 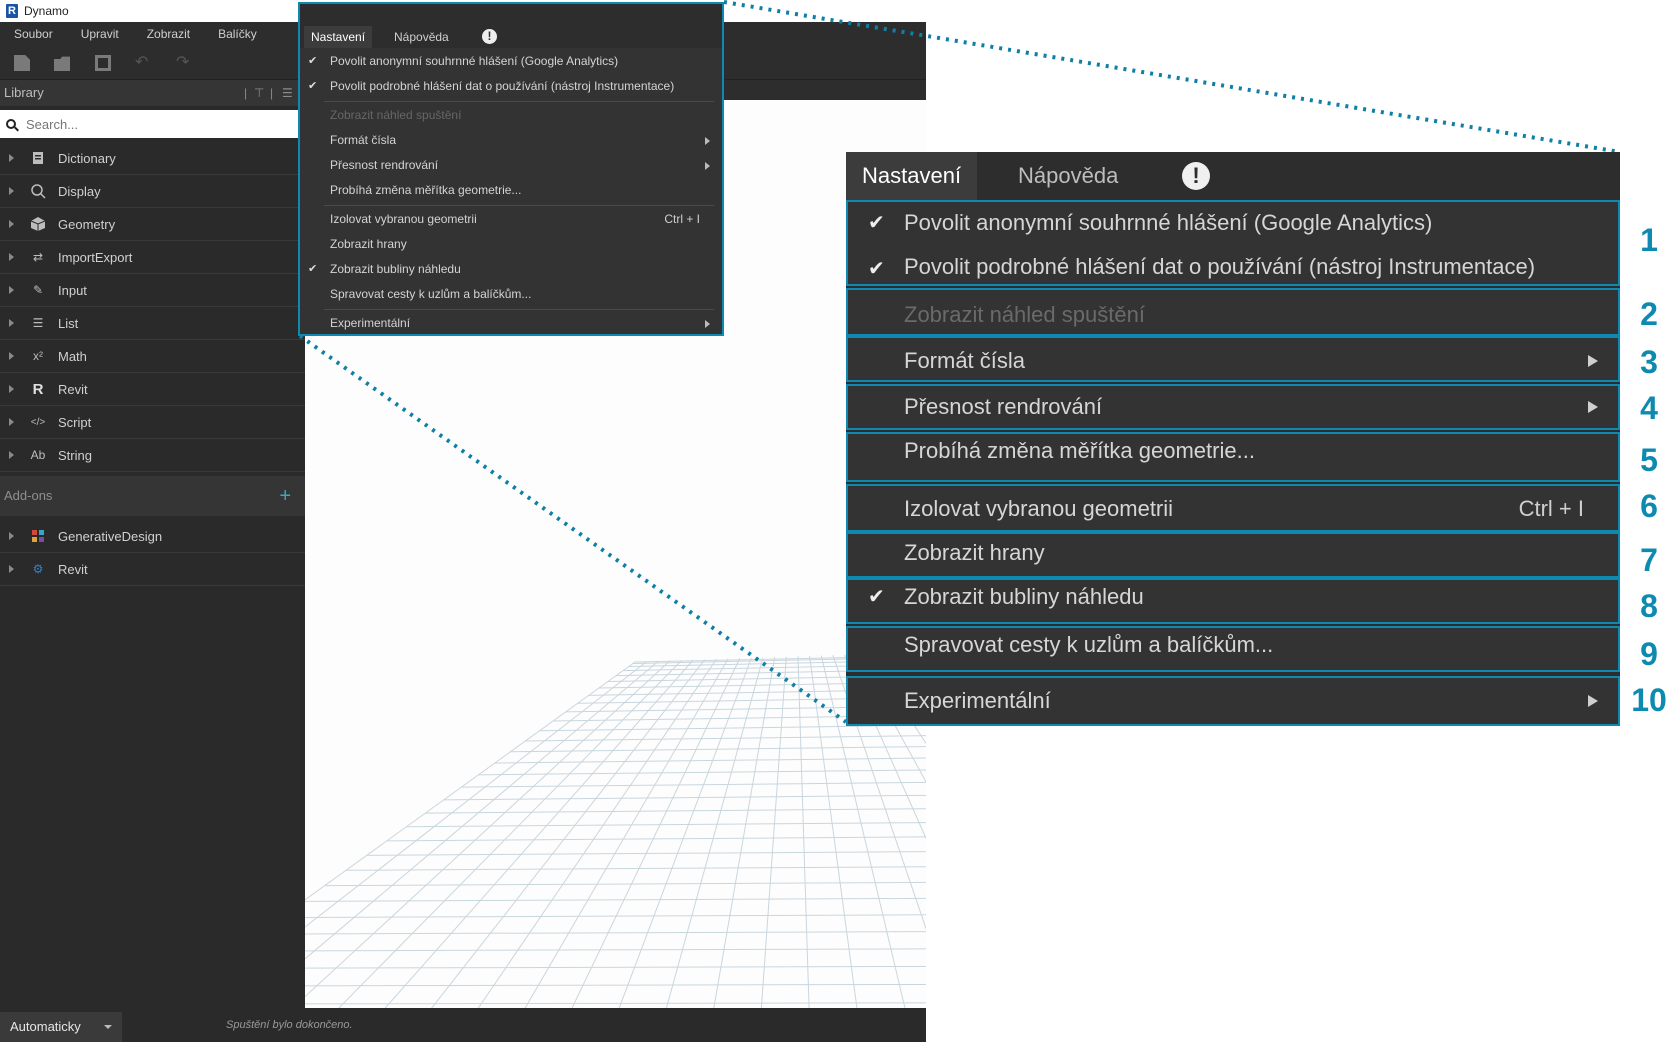 What do you see at coordinates (28, 495) in the screenshot?
I see `addons-title: Add-ons` at bounding box center [28, 495].